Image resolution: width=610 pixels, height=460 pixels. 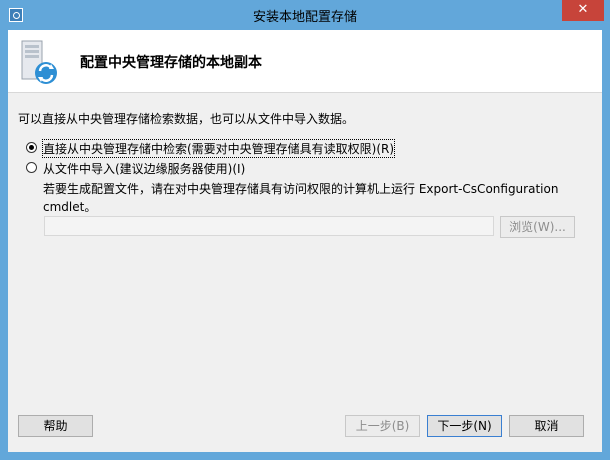 What do you see at coordinates (55, 426) in the screenshot?
I see `help-button: 帮助` at bounding box center [55, 426].